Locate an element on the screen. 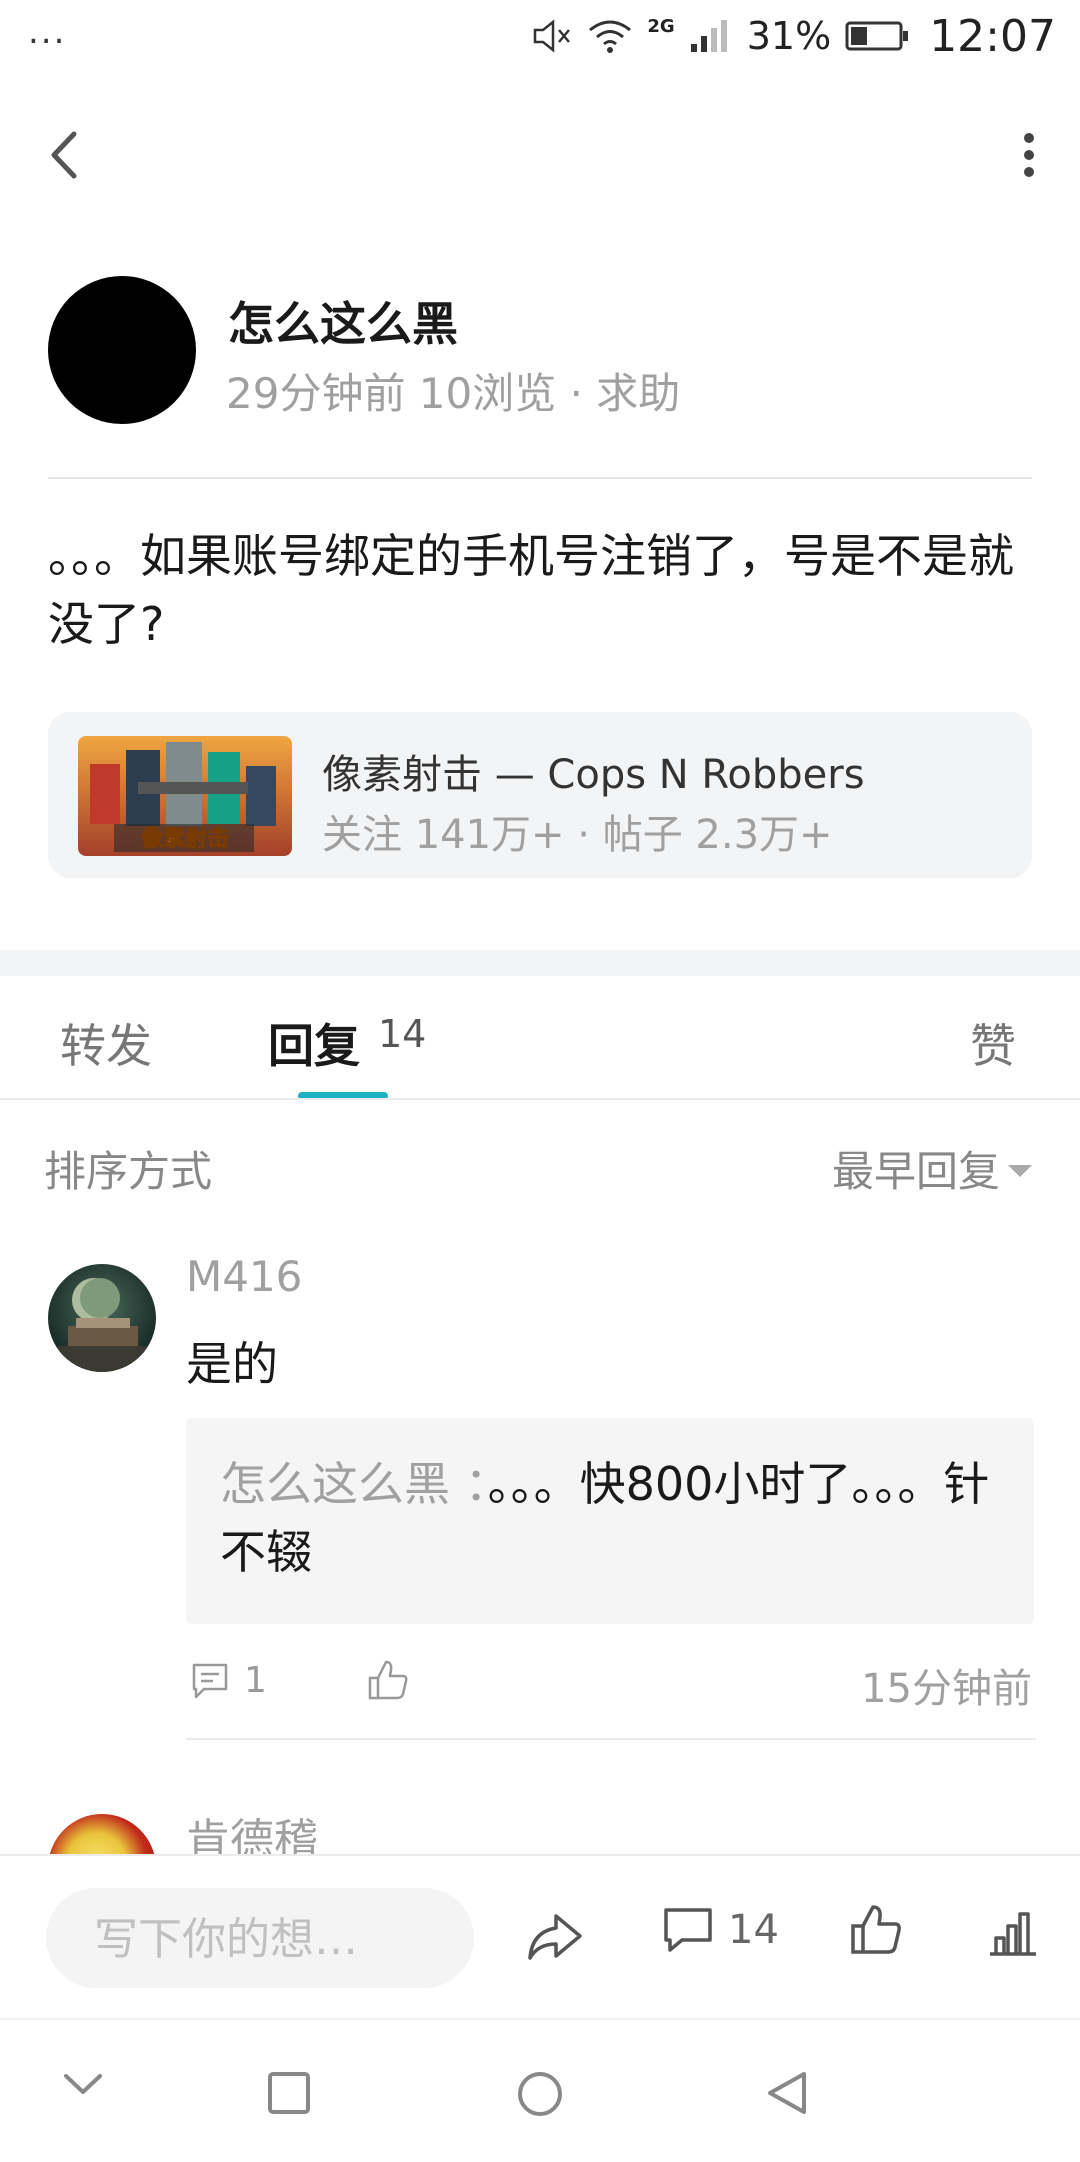 The height and width of the screenshot is (2162, 1080). reply-time: 15分钟前 is located at coordinates (946, 1689).